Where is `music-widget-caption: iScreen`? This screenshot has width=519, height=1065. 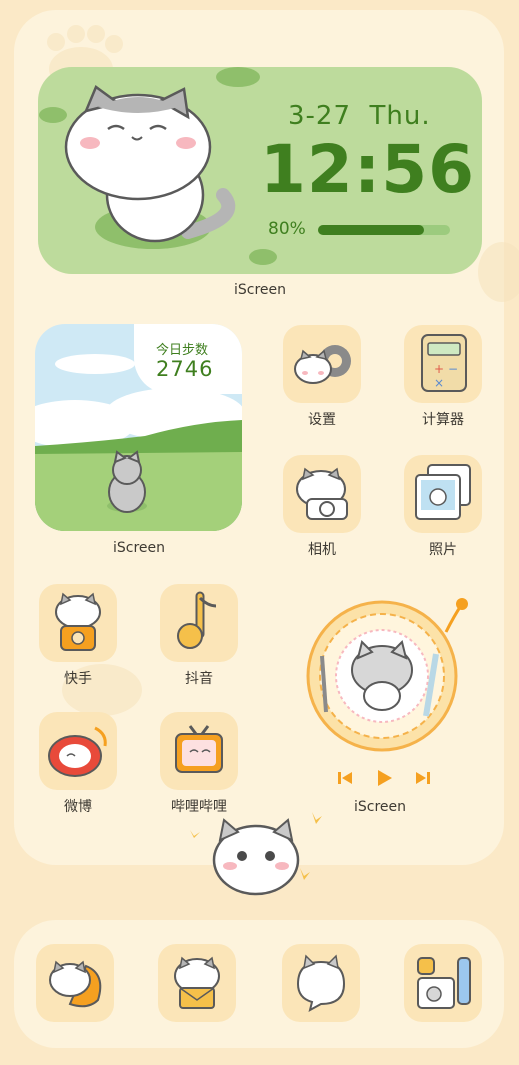
music-widget-caption: iScreen is located at coordinates (380, 807).